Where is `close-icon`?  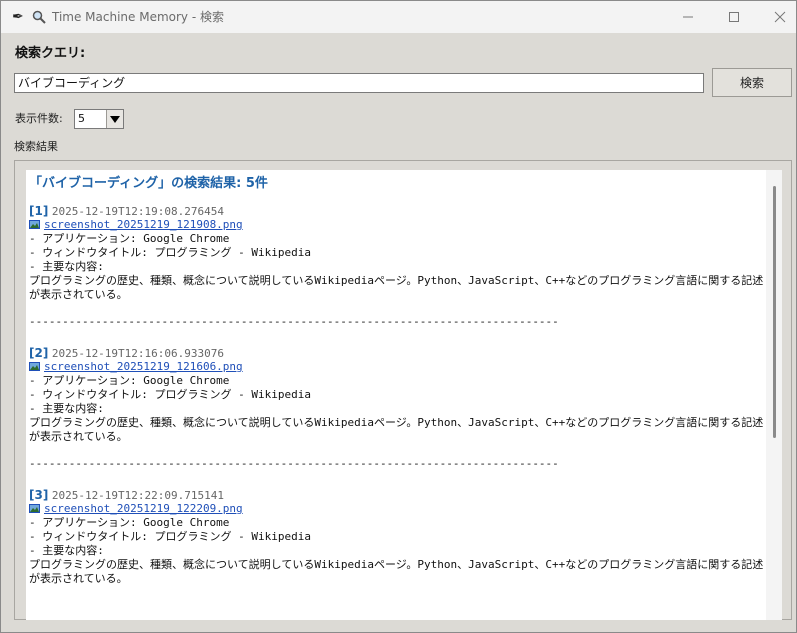 close-icon is located at coordinates (780, 17).